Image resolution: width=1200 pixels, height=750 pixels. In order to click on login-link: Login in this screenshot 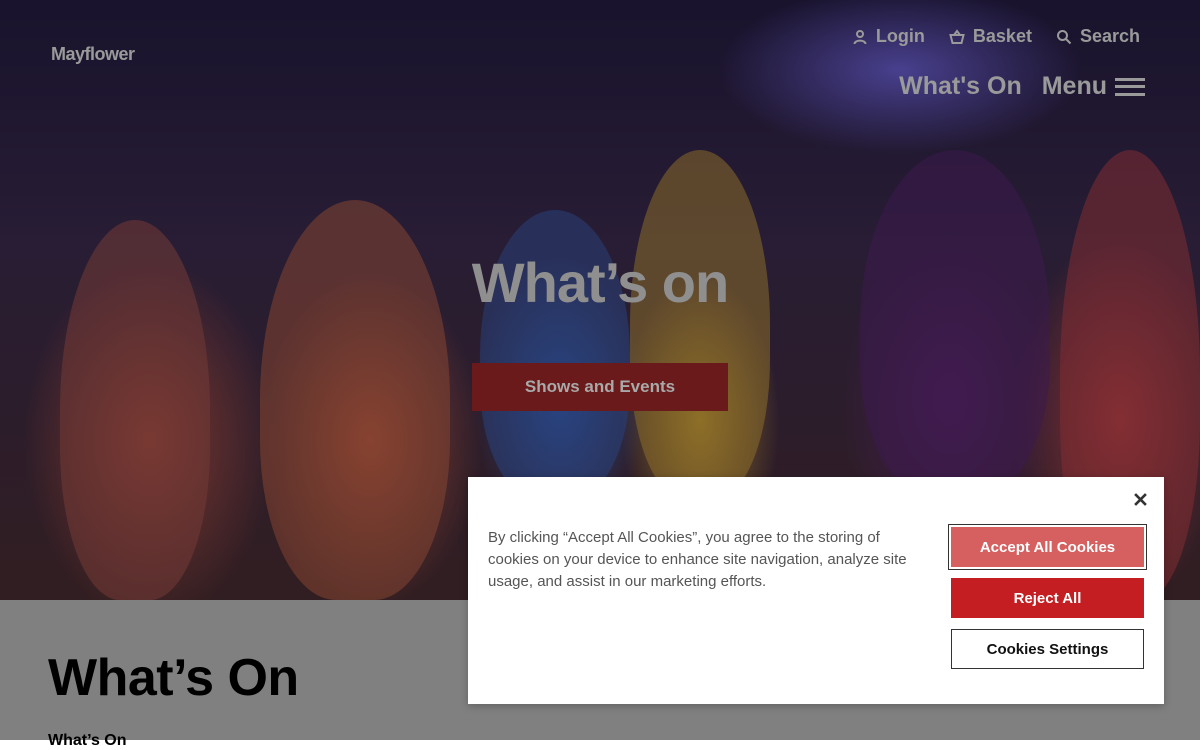, I will do `click(888, 36)`.